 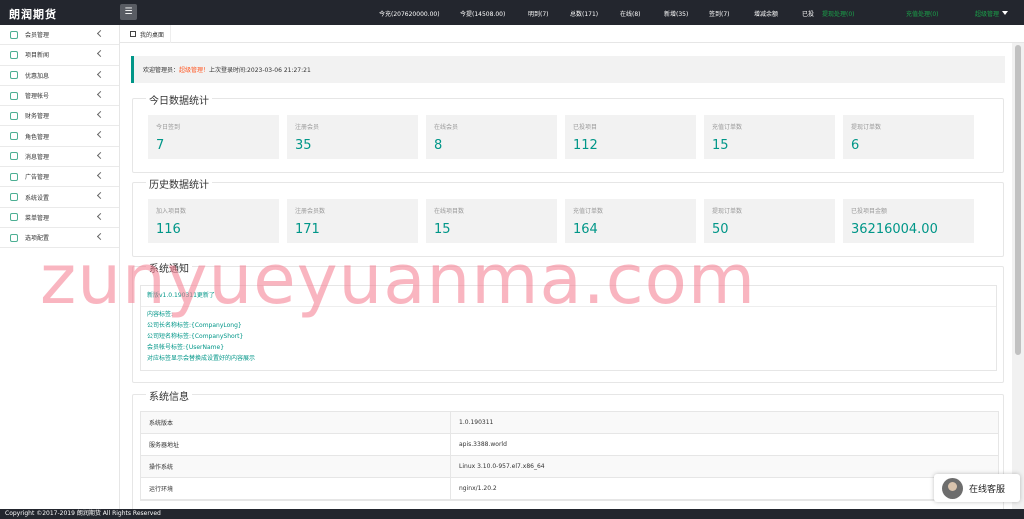 What do you see at coordinates (569, 445) in the screenshot?
I see `table-row: 服务器地址 apis.3388.world` at bounding box center [569, 445].